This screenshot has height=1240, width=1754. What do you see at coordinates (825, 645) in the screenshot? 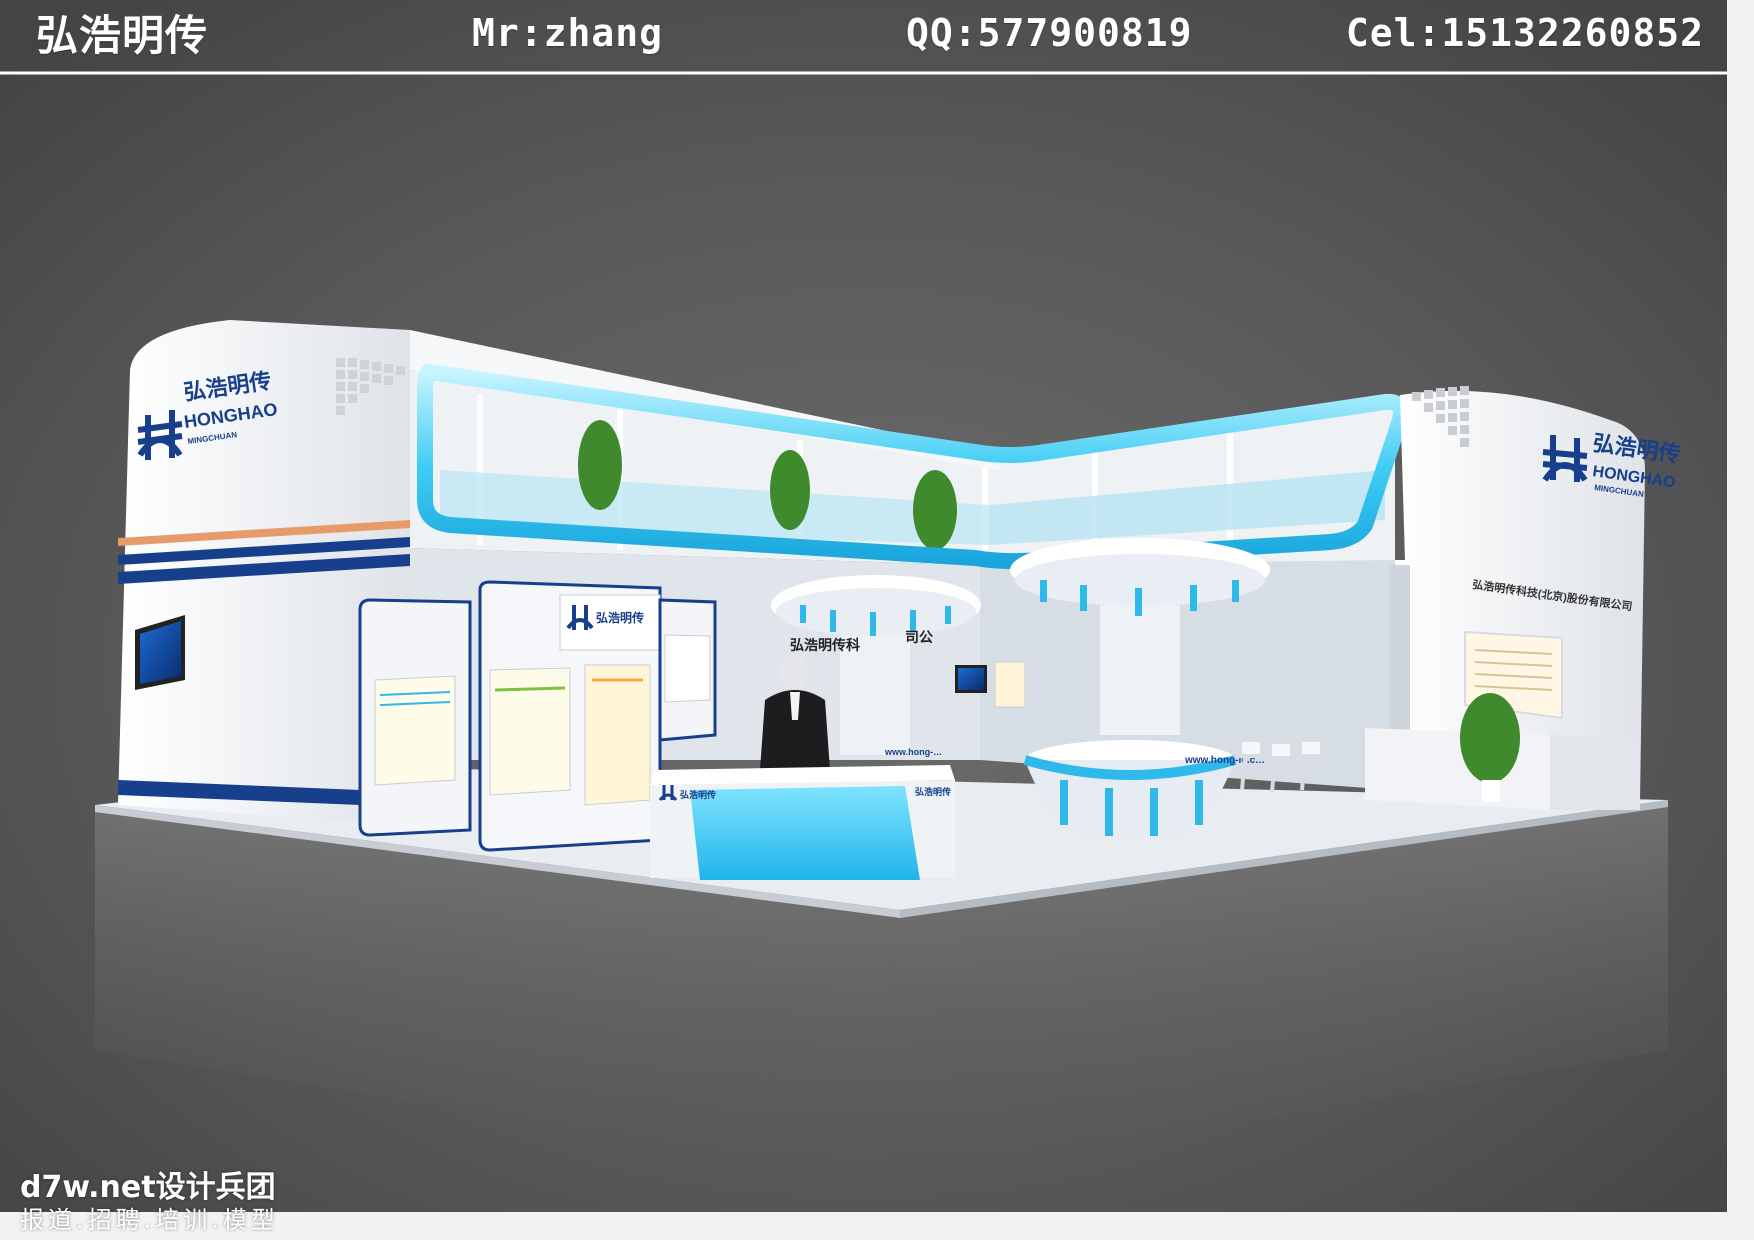
I see `back-wall-company-text-left: 弘浩明传科` at bounding box center [825, 645].